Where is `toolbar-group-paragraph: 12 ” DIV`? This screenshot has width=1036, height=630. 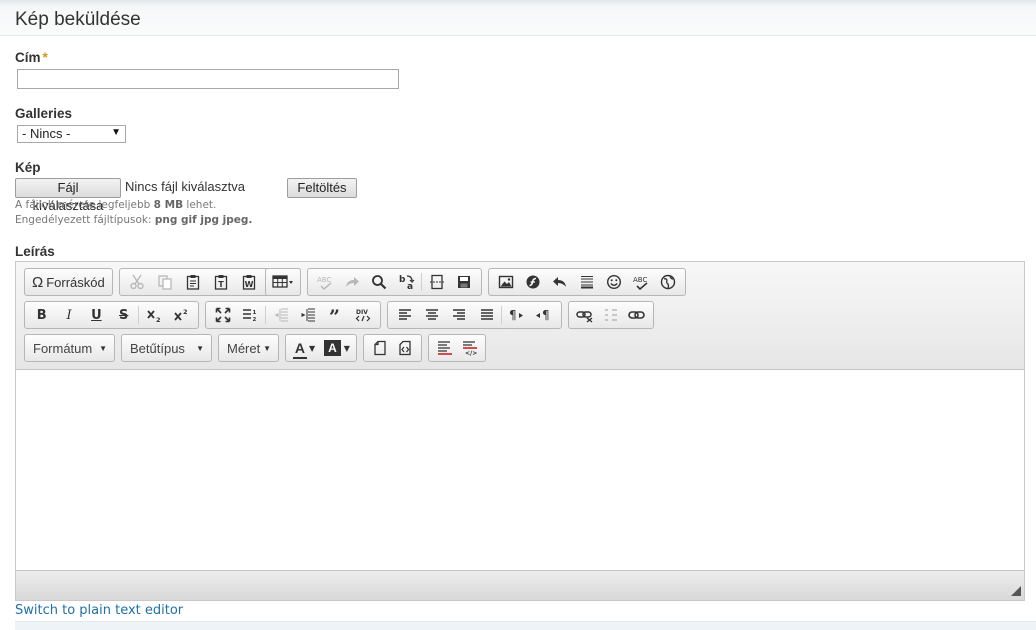
toolbar-group-paragraph: 12 ” DIV is located at coordinates (293, 315).